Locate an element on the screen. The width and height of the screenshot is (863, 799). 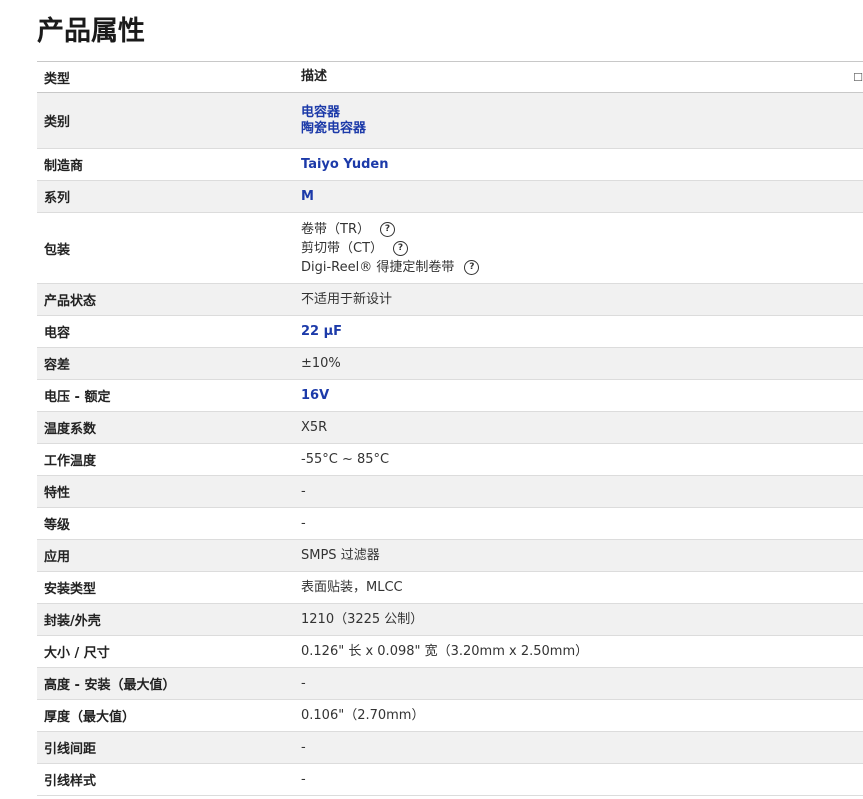
header-description: 描述 is located at coordinates (314, 76).